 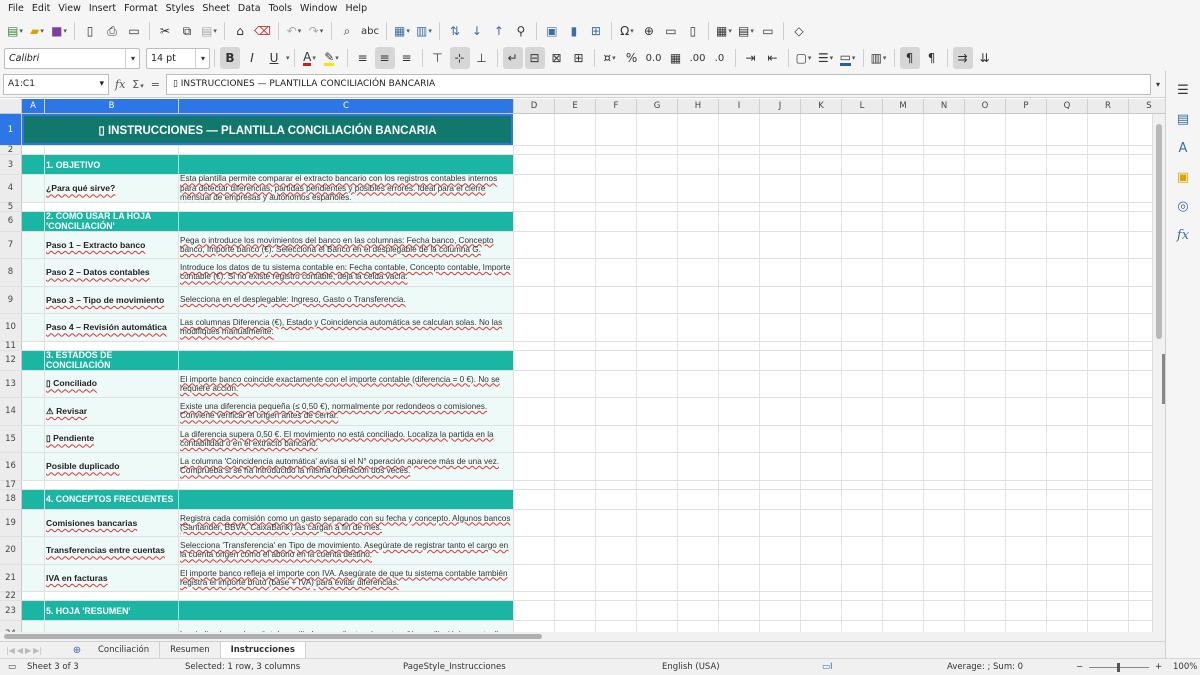 I want to click on row-header: 15, so click(x=11, y=438).